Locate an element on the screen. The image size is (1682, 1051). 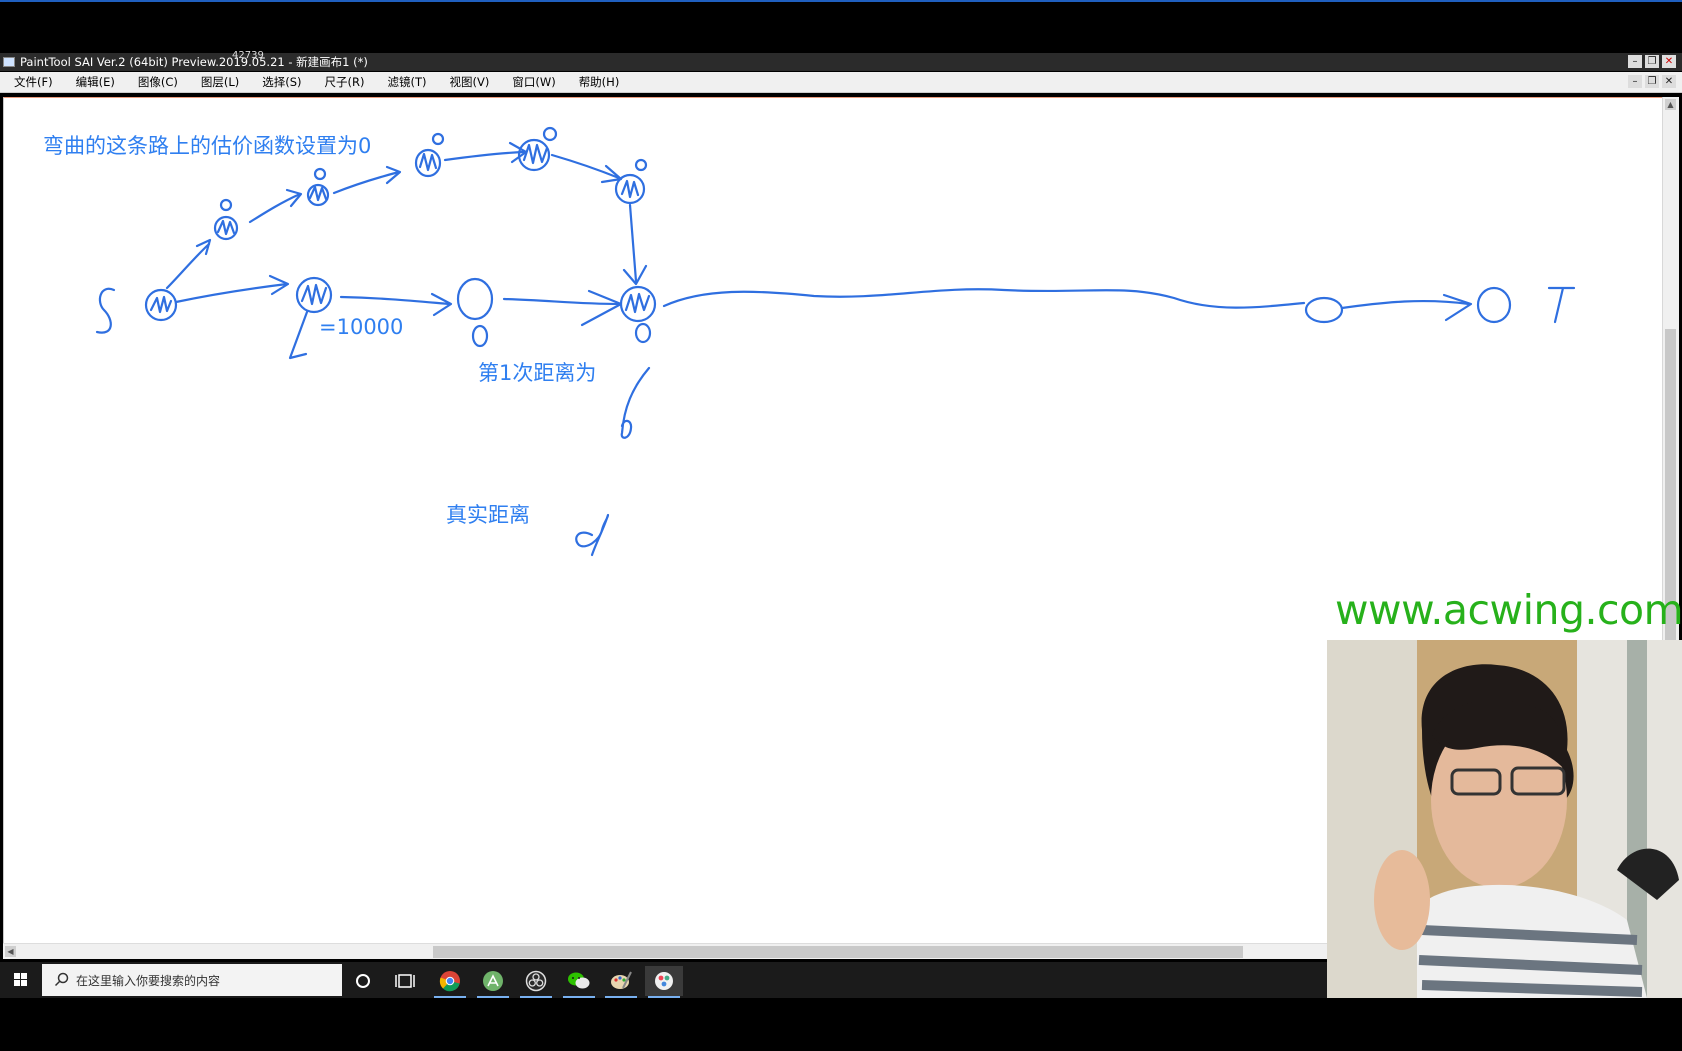
horizontal-scroll-thumb is located at coordinates (838, 952).